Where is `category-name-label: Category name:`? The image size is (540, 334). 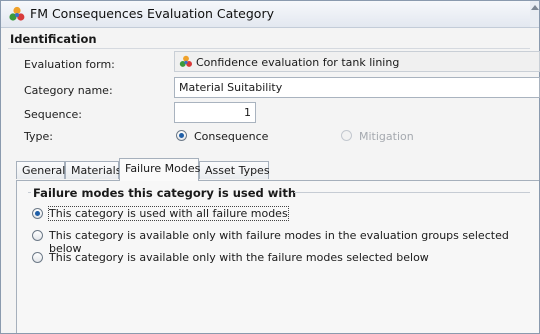
category-name-label: Category name: is located at coordinates (68, 90).